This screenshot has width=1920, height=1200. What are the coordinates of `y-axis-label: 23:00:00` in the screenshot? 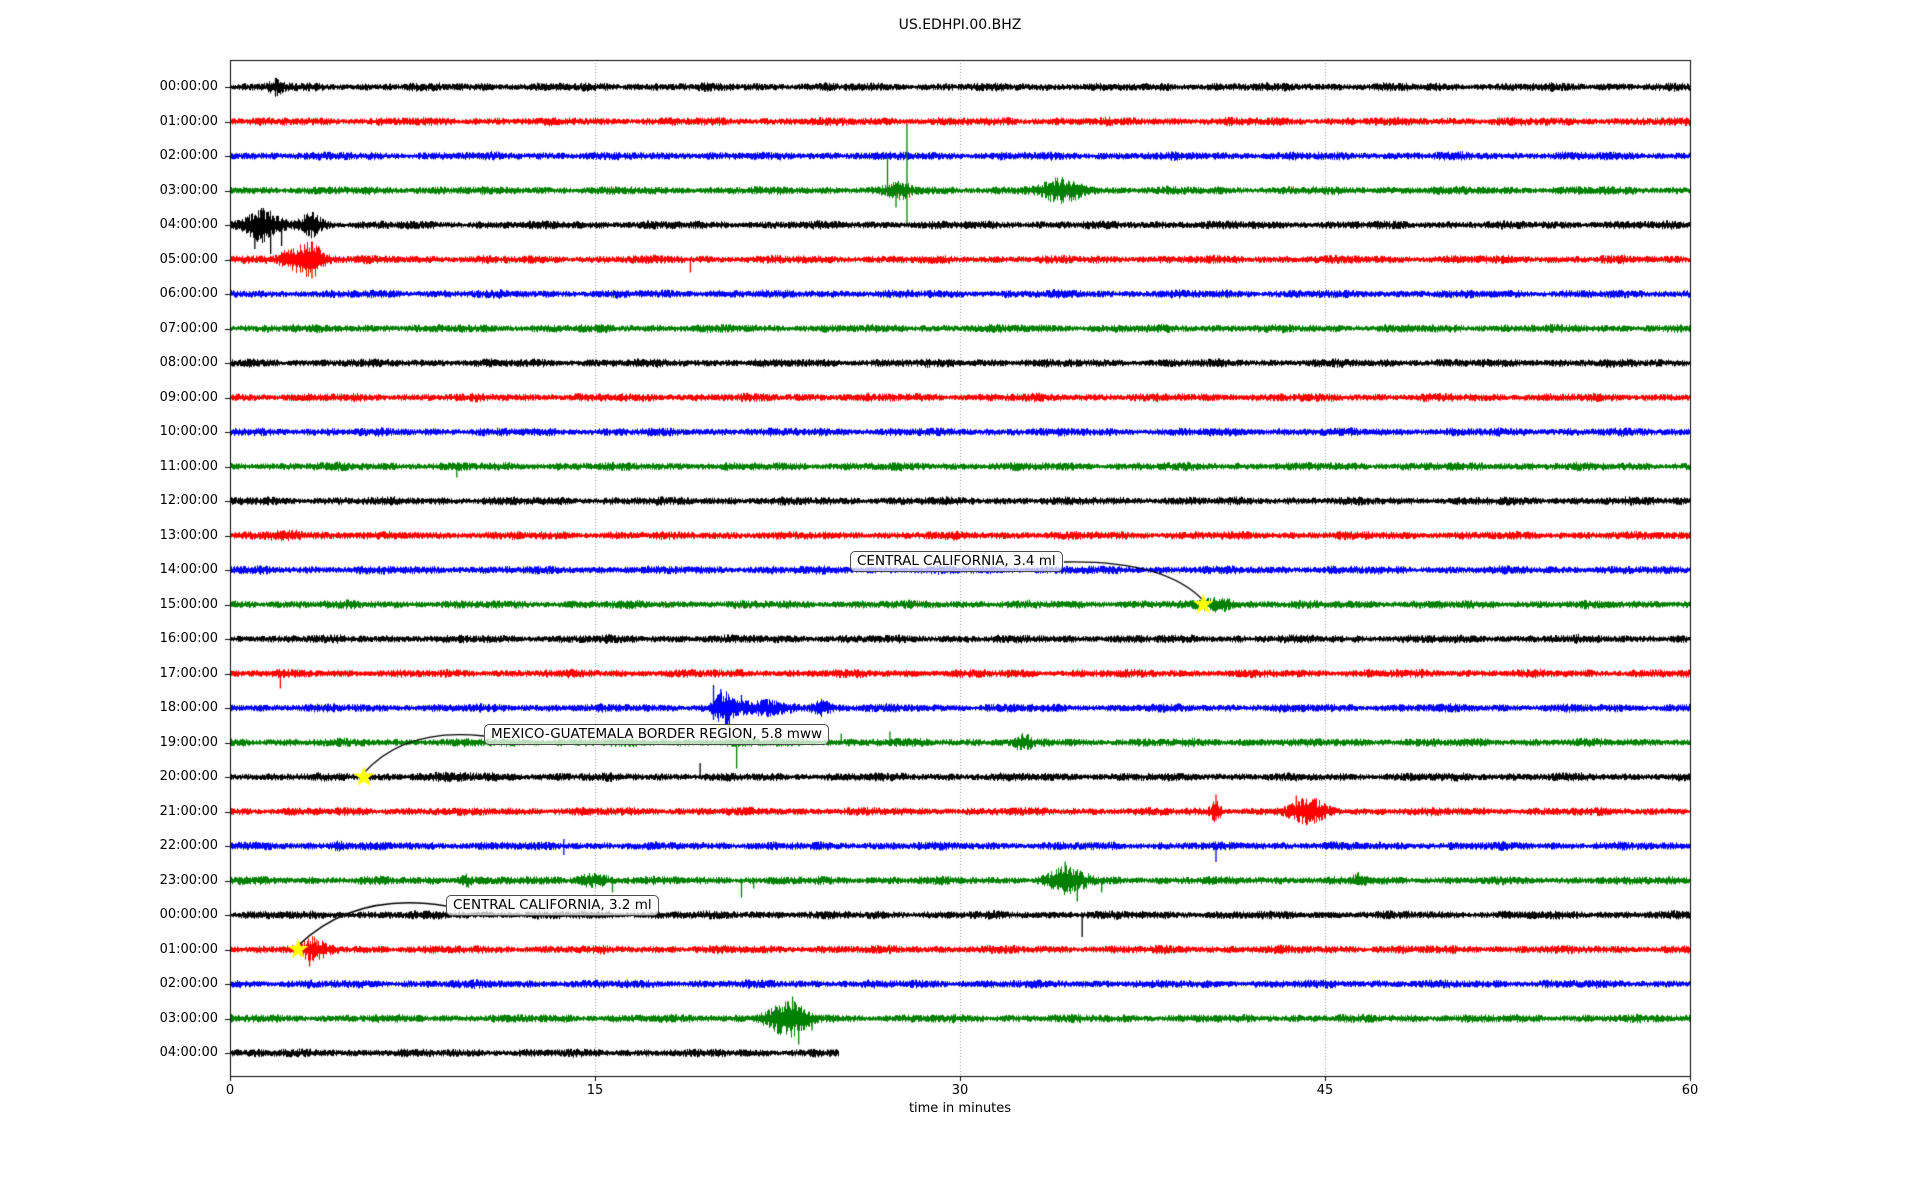 It's located at (188, 880).